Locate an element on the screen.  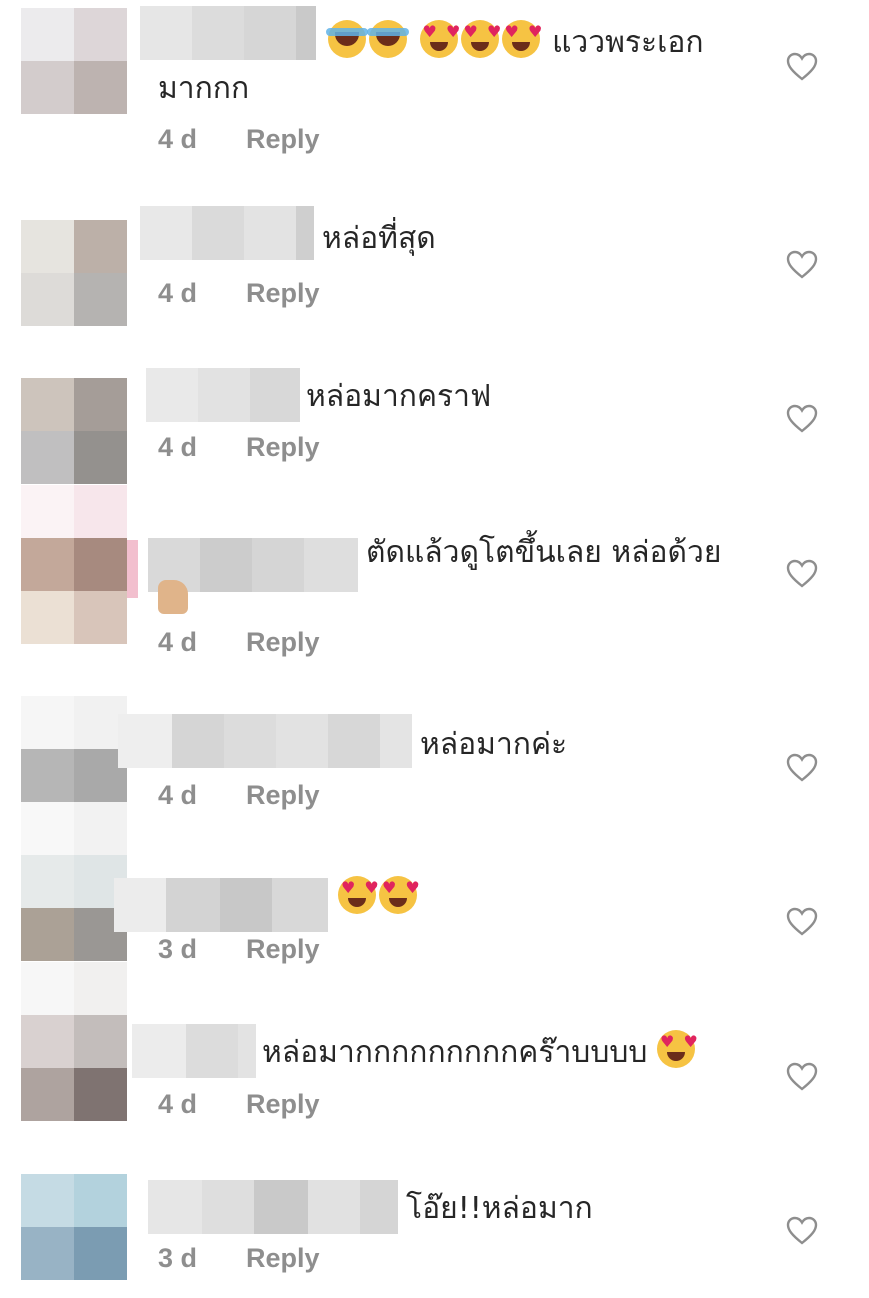
comment-text: หล่อมากกกกกกกกกคร๊าบบบบ is located at coordinates (481, 1053).